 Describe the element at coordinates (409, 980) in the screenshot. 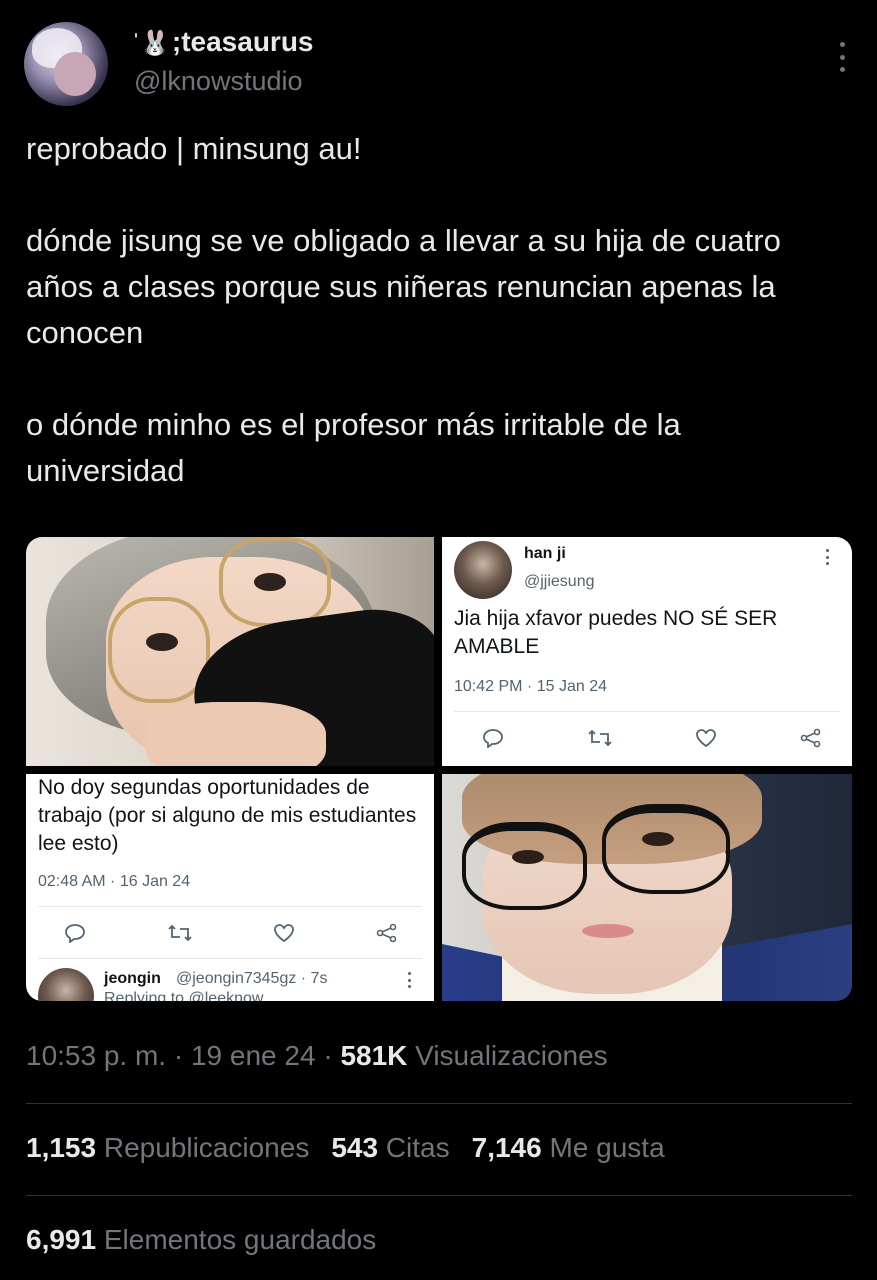

I see `reply-more-icon` at that location.